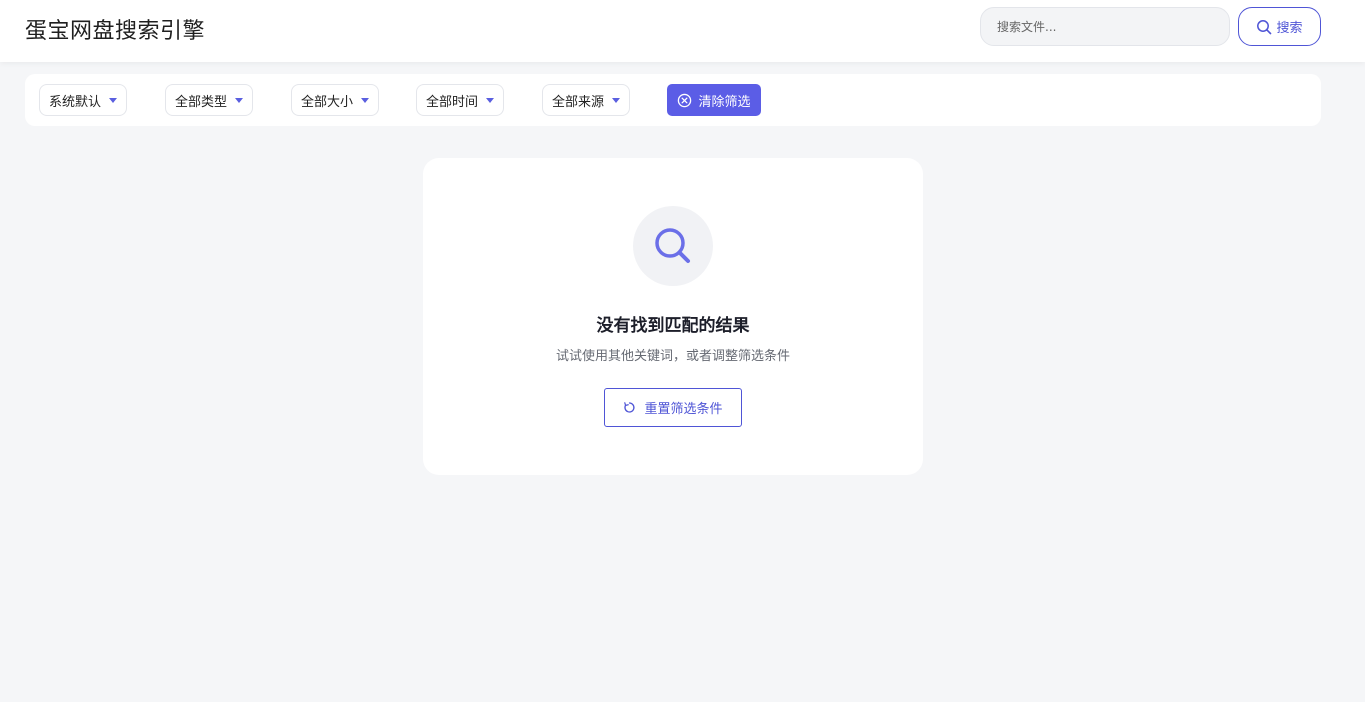  I want to click on type-select: 全部类型, so click(209, 100).